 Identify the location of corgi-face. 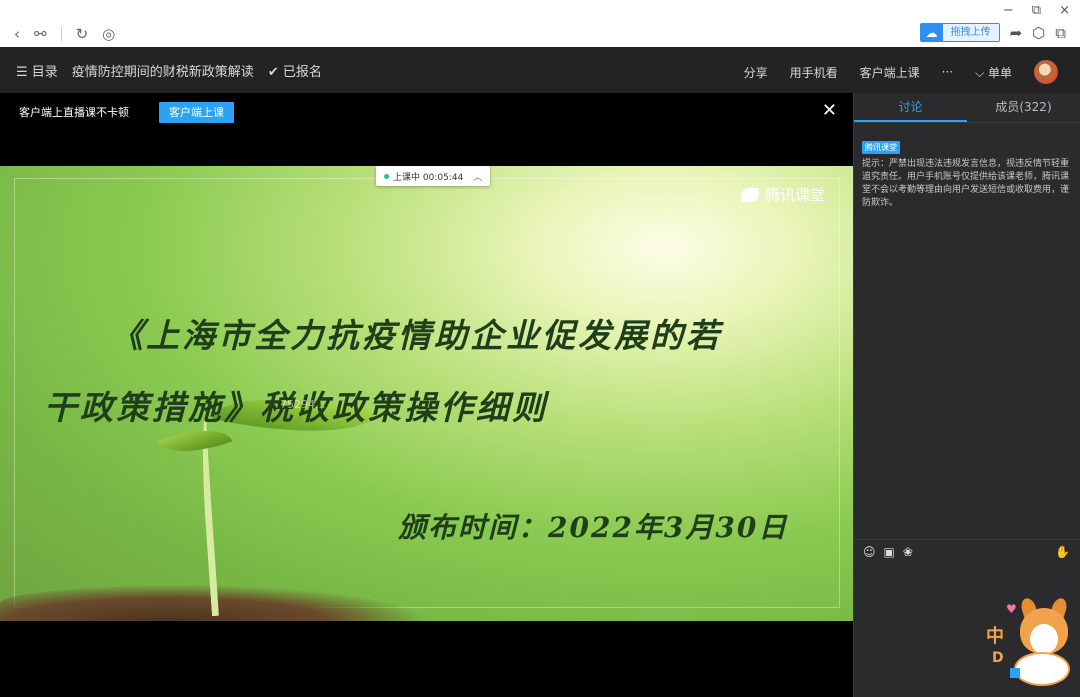
(1044, 639).